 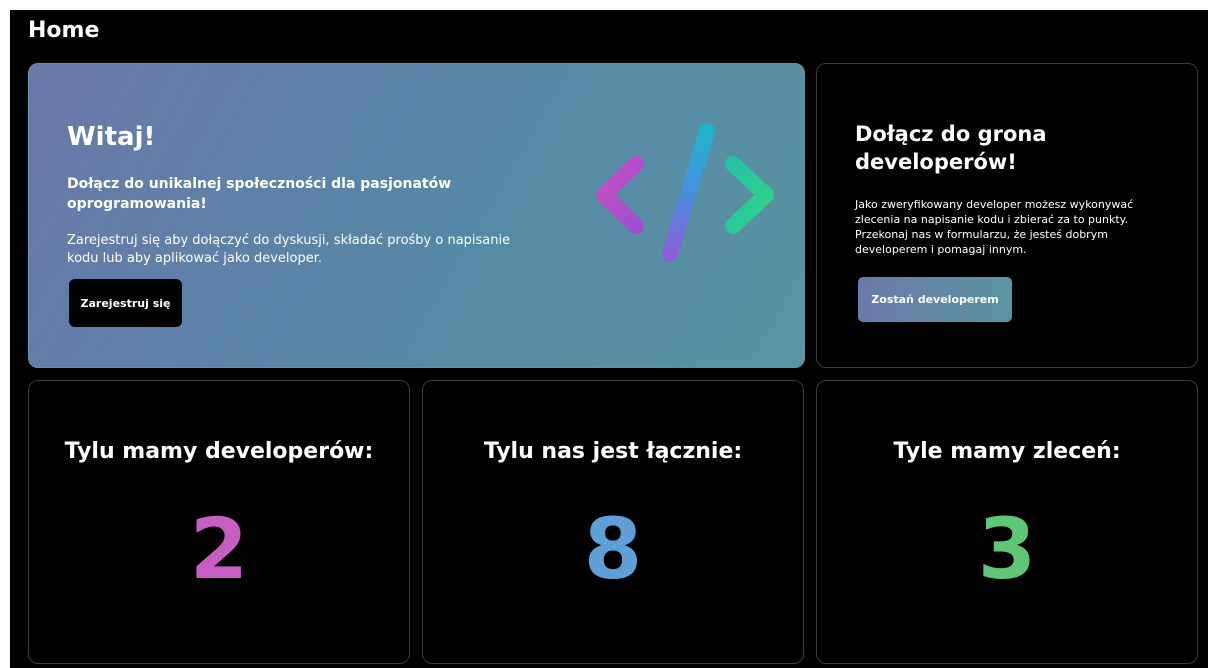 What do you see at coordinates (951, 148) in the screenshot?
I see `join-title: Dołącz do grona developerów!` at bounding box center [951, 148].